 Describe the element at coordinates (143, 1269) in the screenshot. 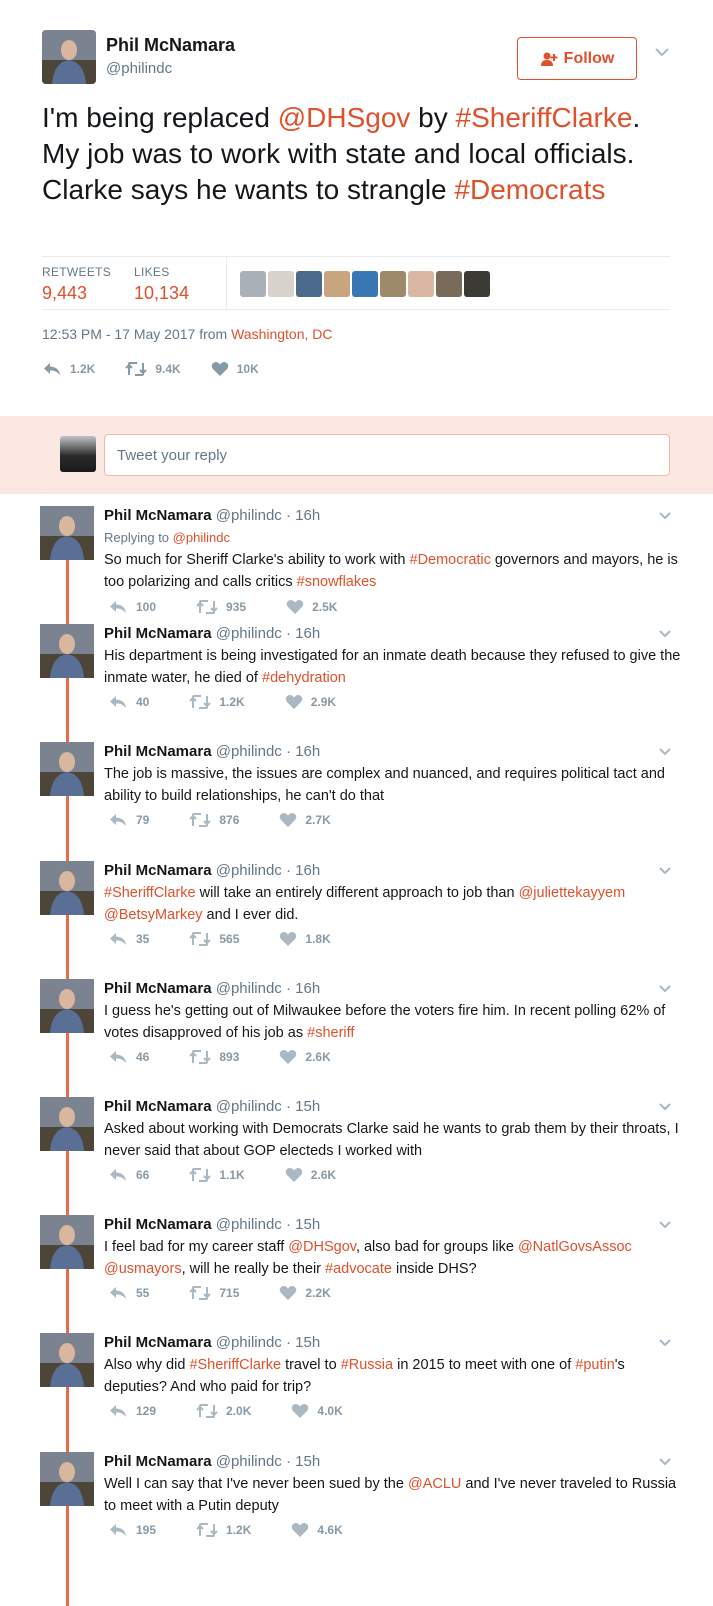

I see `tweet-link: @usmayors` at that location.